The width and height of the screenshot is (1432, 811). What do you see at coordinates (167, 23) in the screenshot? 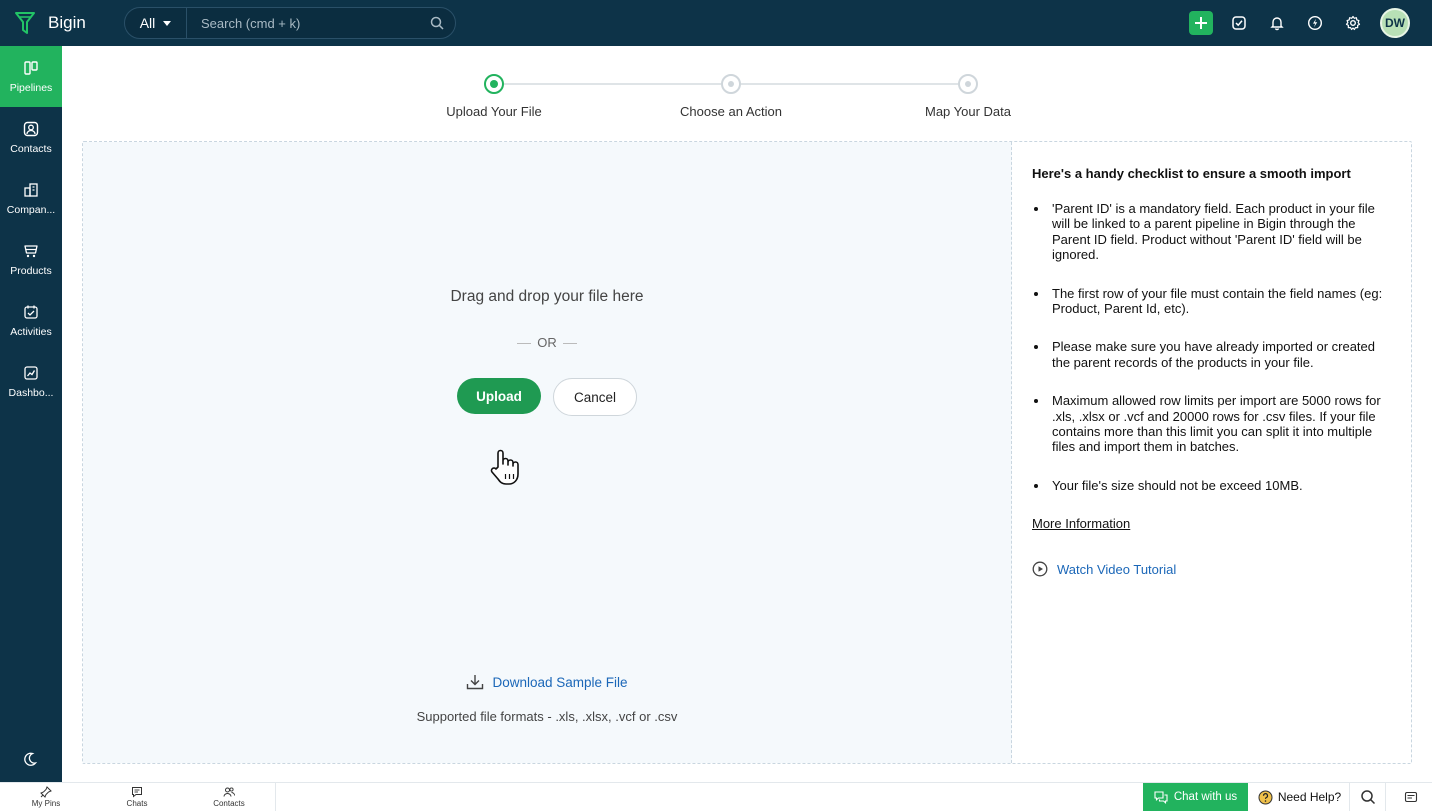
I see `chevron-down-icon` at bounding box center [167, 23].